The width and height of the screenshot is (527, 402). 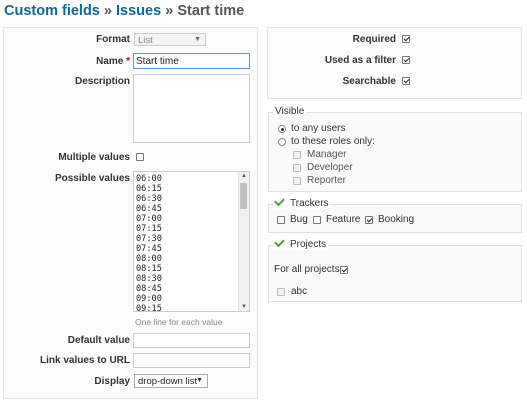 What do you see at coordinates (244, 307) in the screenshot?
I see `scroll-down-icon: ▼` at bounding box center [244, 307].